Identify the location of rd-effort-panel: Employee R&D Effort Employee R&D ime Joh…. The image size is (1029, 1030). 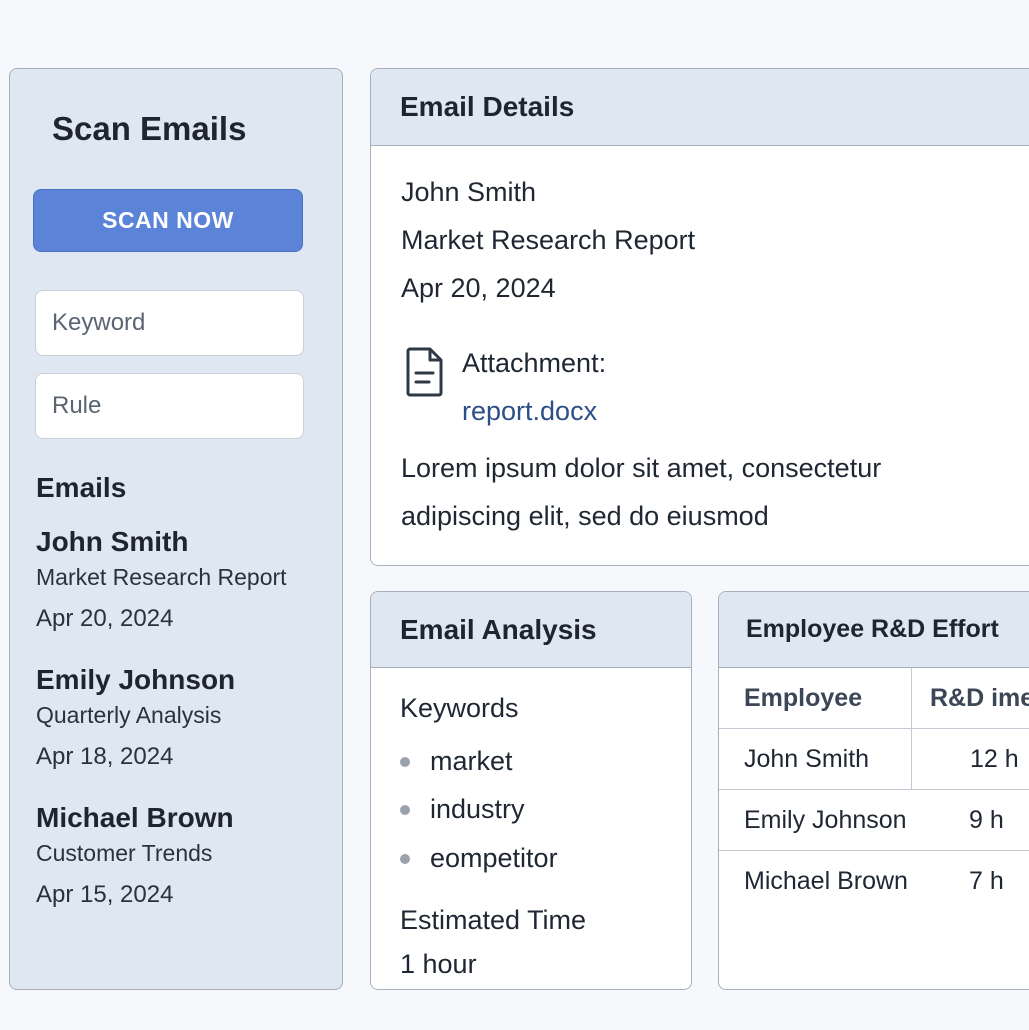
(873, 790).